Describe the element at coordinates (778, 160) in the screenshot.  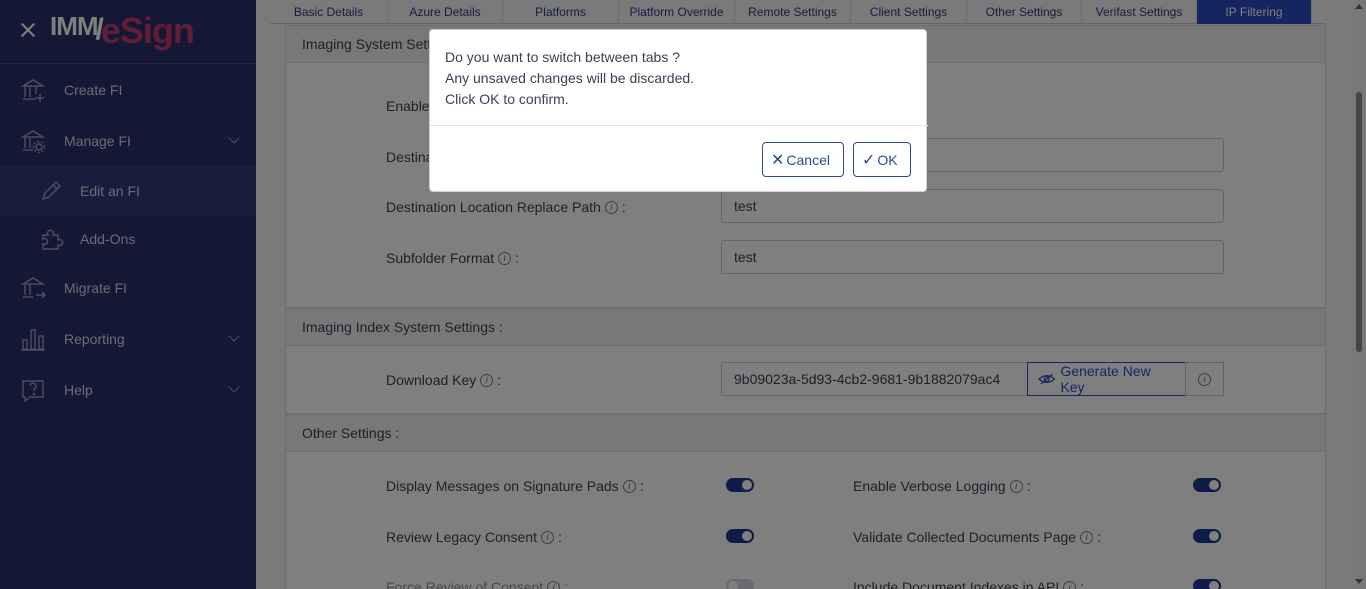
I see `close-icon: ✕` at that location.